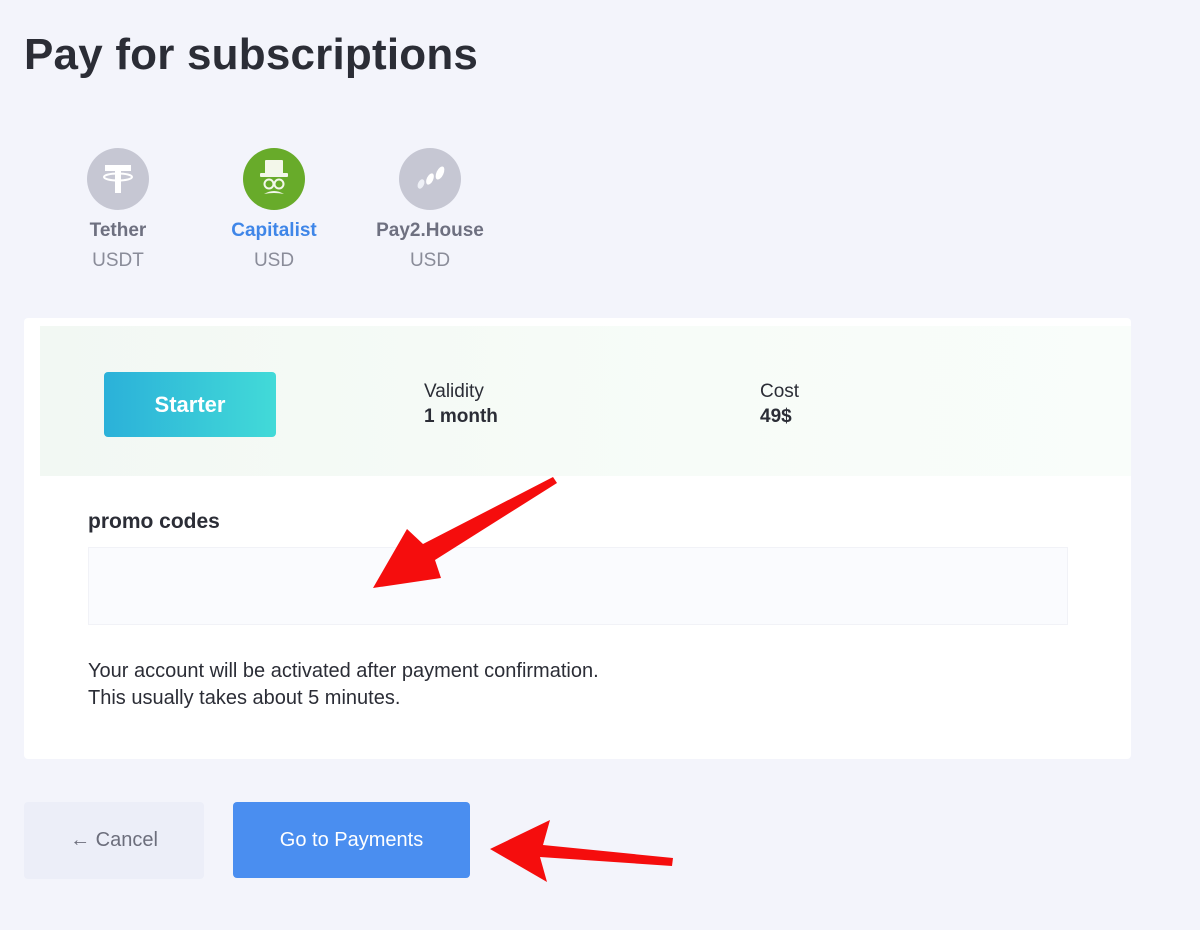  I want to click on plan-cost: Cost 49$, so click(779, 404).